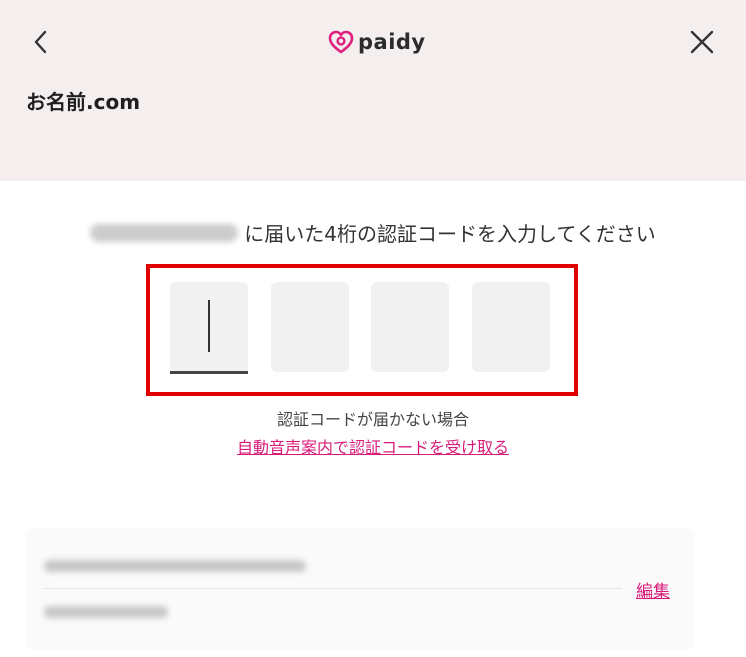 The image size is (746, 657). I want to click on instruction-row: に届いた4桁の認証コードを入力してください, so click(373, 232).